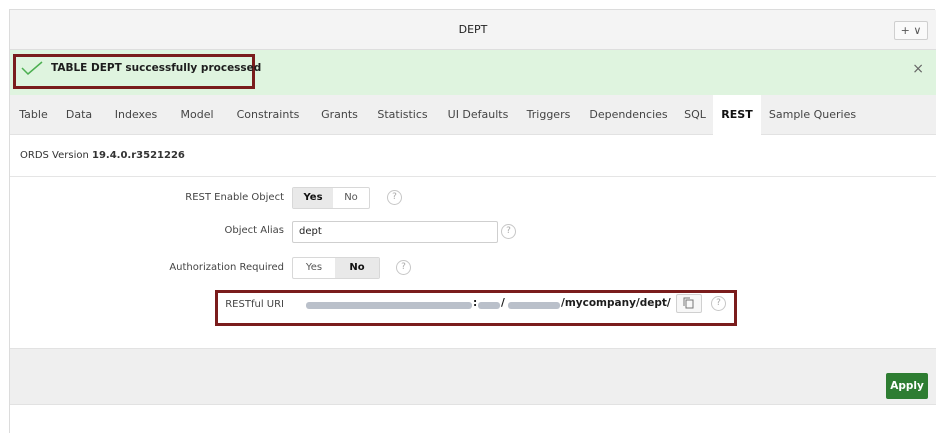 The width and height of the screenshot is (936, 433). I want to click on form-footer: Apply, so click(473, 376).